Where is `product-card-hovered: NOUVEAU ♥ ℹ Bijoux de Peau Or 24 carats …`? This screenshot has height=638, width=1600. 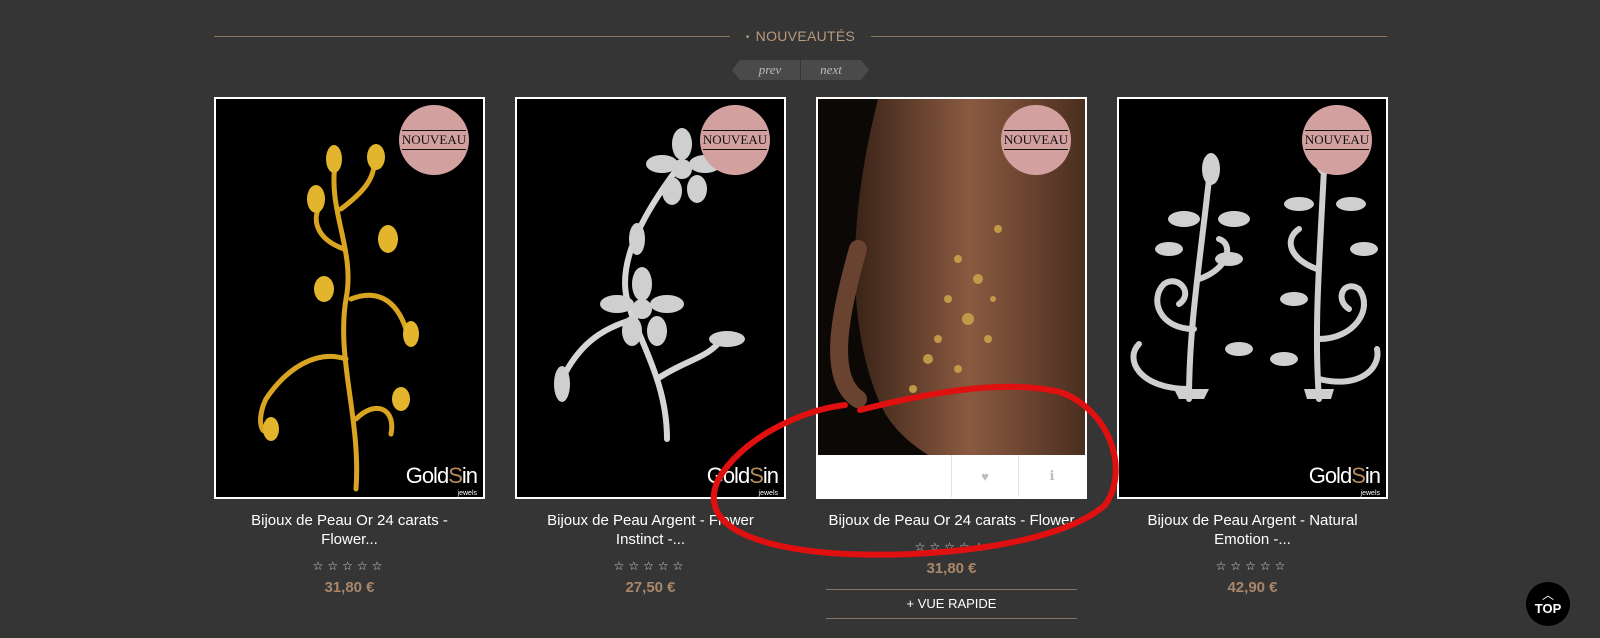 product-card-hovered: NOUVEAU ♥ ℹ Bijoux de Peau Or 24 carats … is located at coordinates (951, 358).